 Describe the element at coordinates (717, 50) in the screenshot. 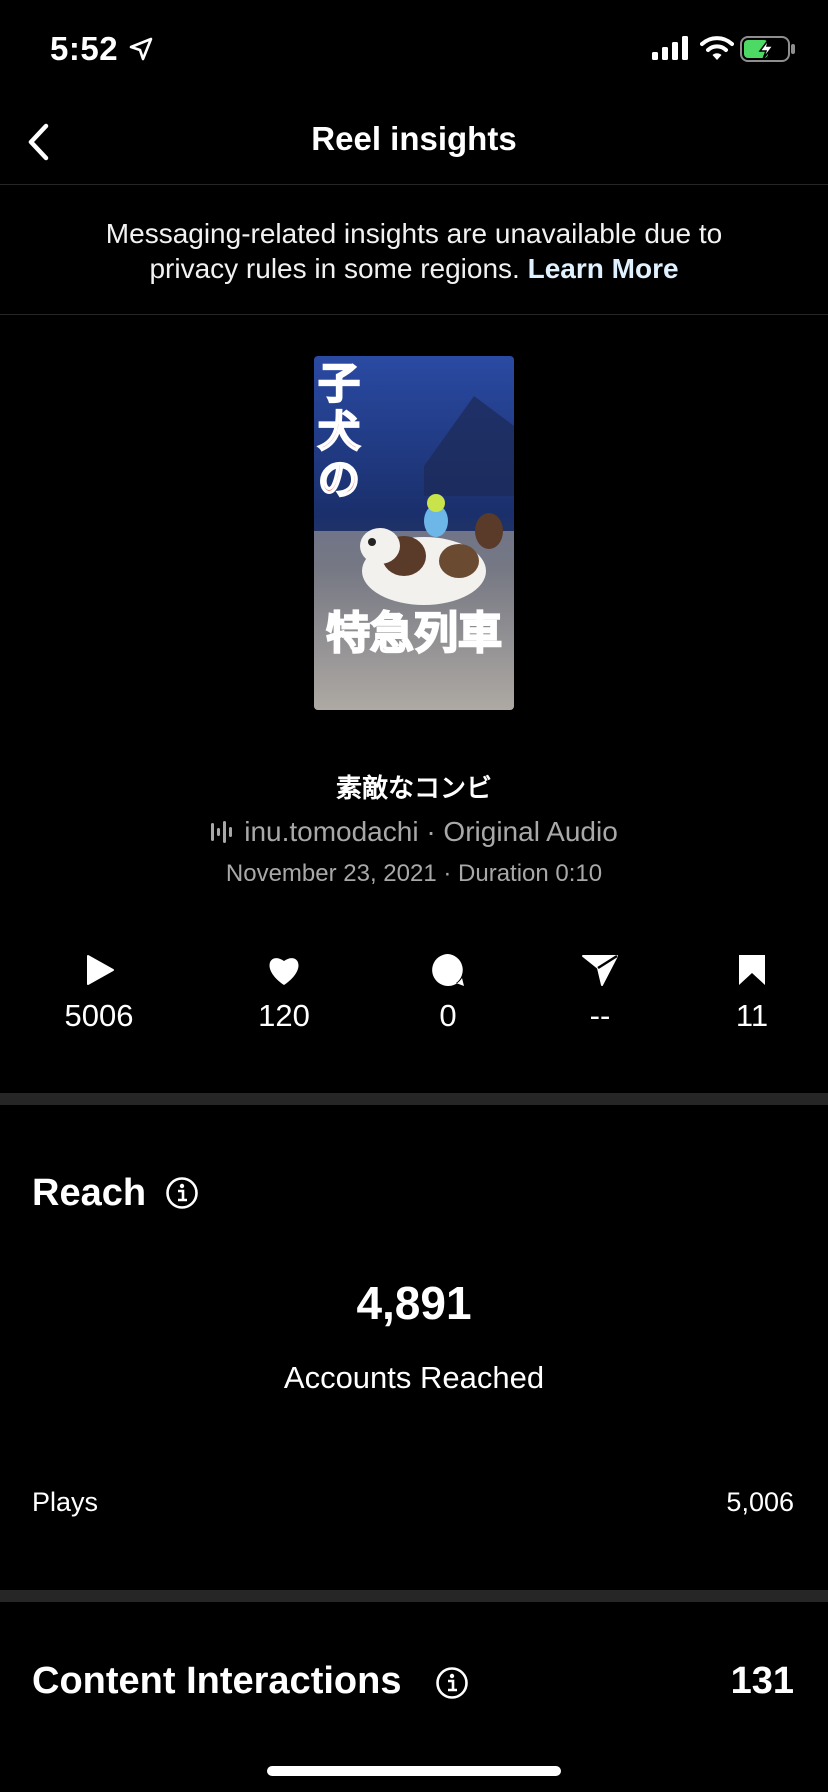

I see `wifi-icon` at that location.